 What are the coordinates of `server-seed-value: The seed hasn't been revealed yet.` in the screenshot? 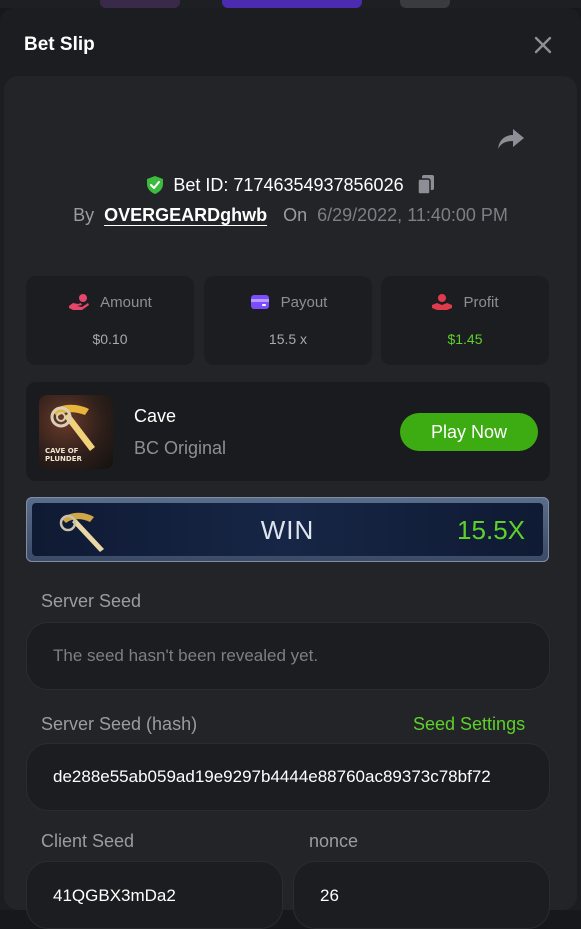 It's located at (186, 655).